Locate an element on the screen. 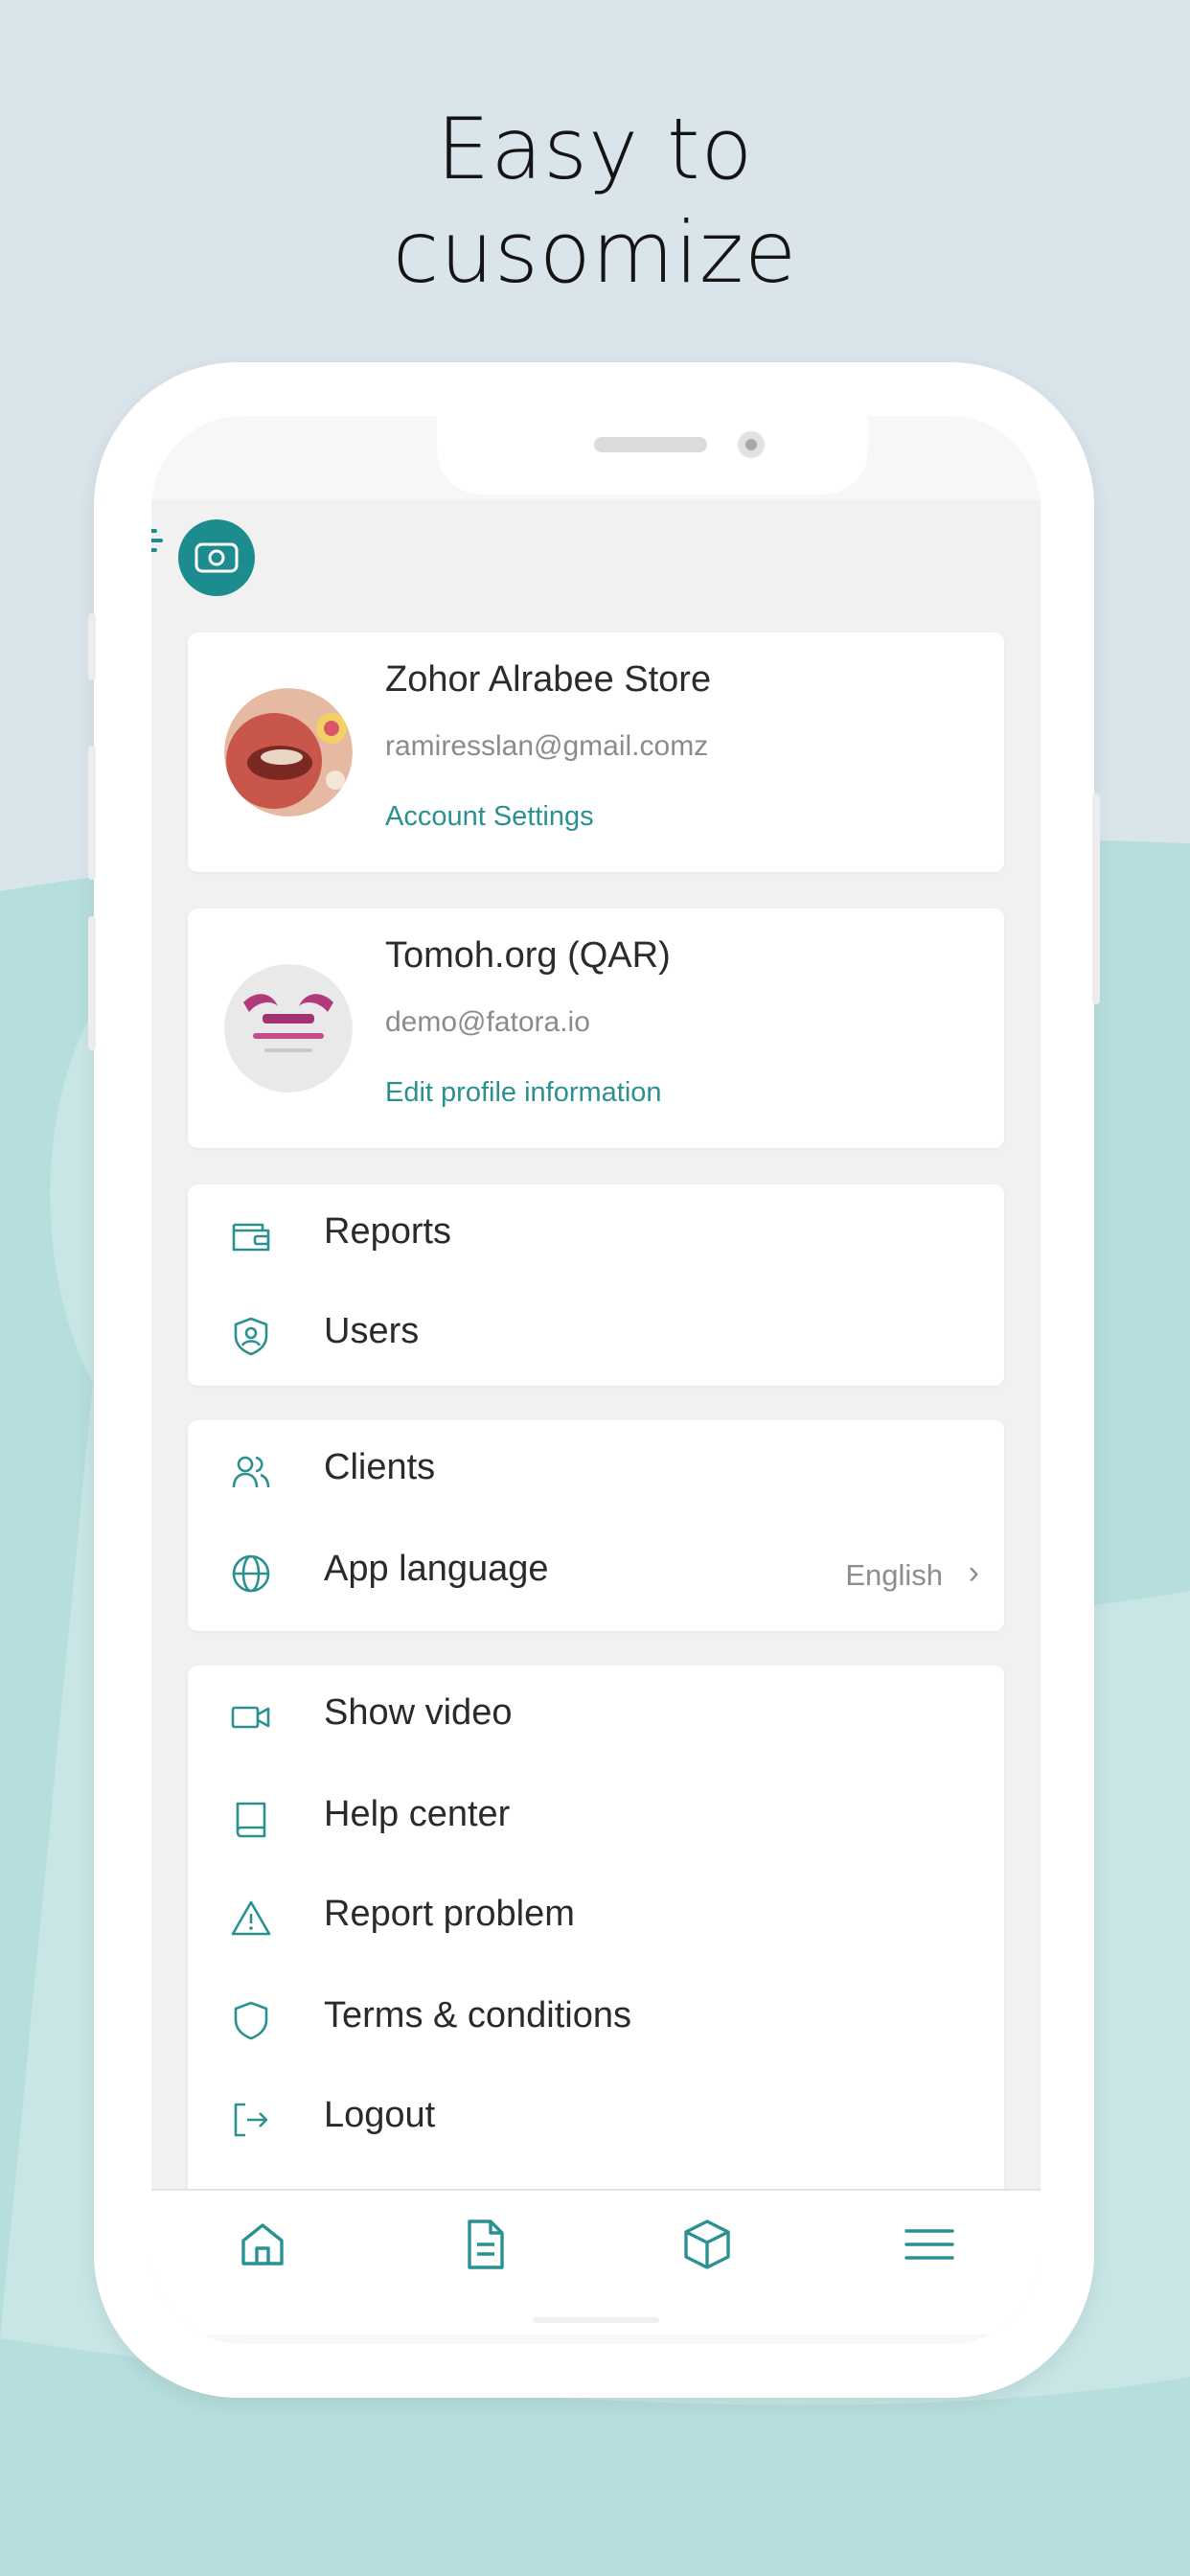 This screenshot has width=1190, height=2576. menu-item-clients: Clients is located at coordinates (596, 1470).